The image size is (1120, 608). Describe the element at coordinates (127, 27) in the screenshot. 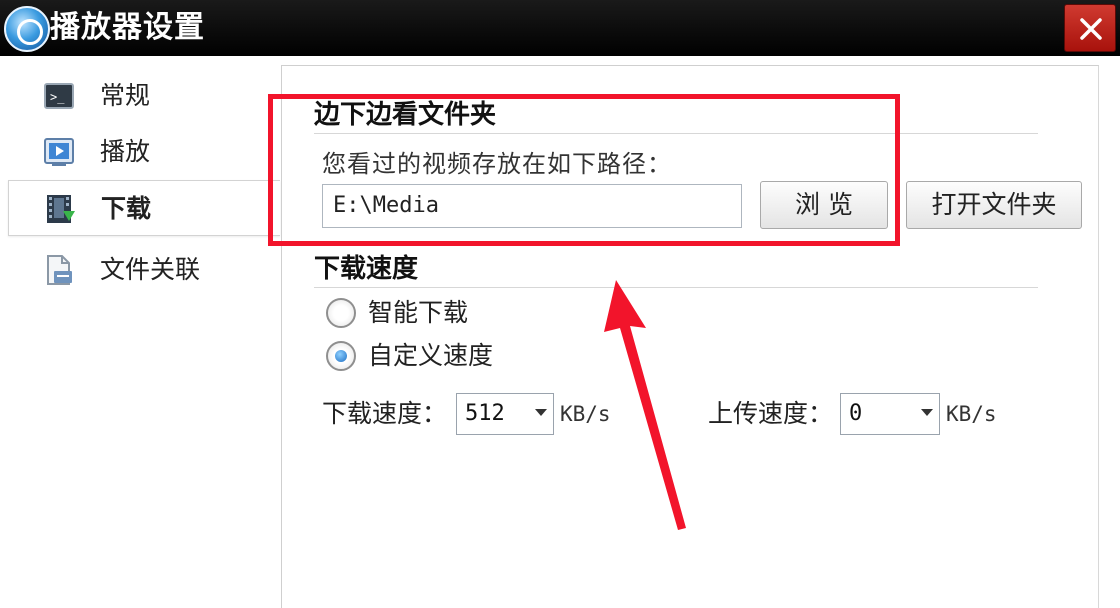

I see `window-title: 播放器设置` at that location.